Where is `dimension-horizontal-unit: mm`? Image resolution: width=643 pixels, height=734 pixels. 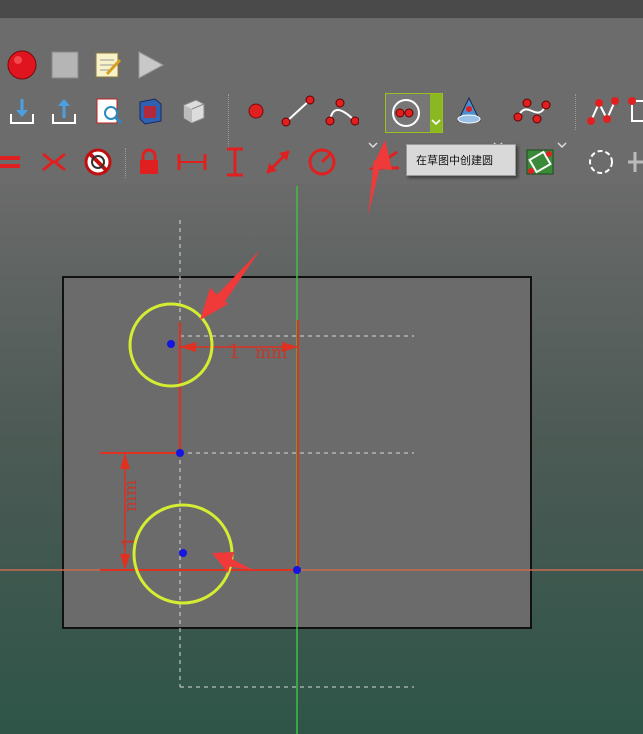 dimension-horizontal-unit: mm is located at coordinates (271, 353).